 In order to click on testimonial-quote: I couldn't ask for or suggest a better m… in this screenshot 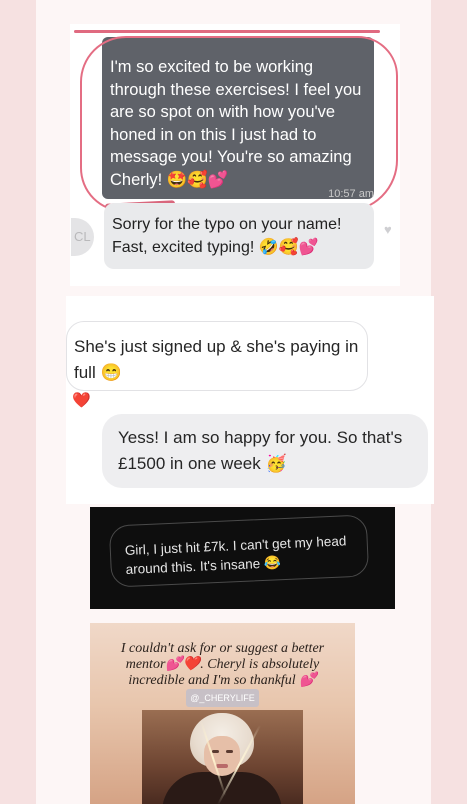, I will do `click(222, 674)`.